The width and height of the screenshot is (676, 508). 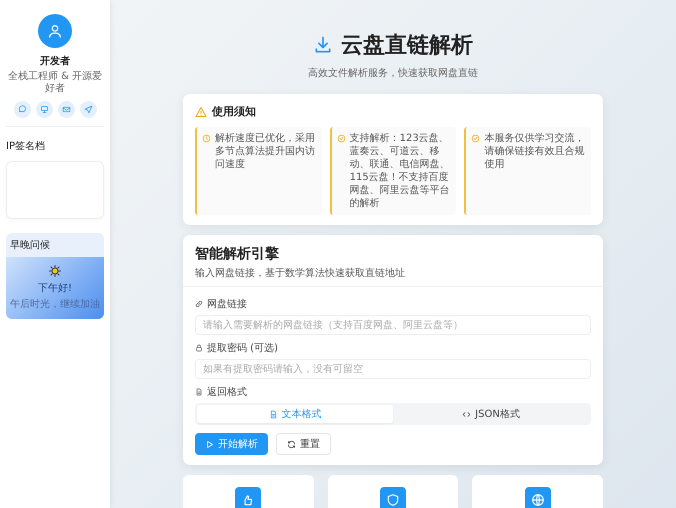 What do you see at coordinates (55, 271) in the screenshot?
I see `sun-icon` at bounding box center [55, 271].